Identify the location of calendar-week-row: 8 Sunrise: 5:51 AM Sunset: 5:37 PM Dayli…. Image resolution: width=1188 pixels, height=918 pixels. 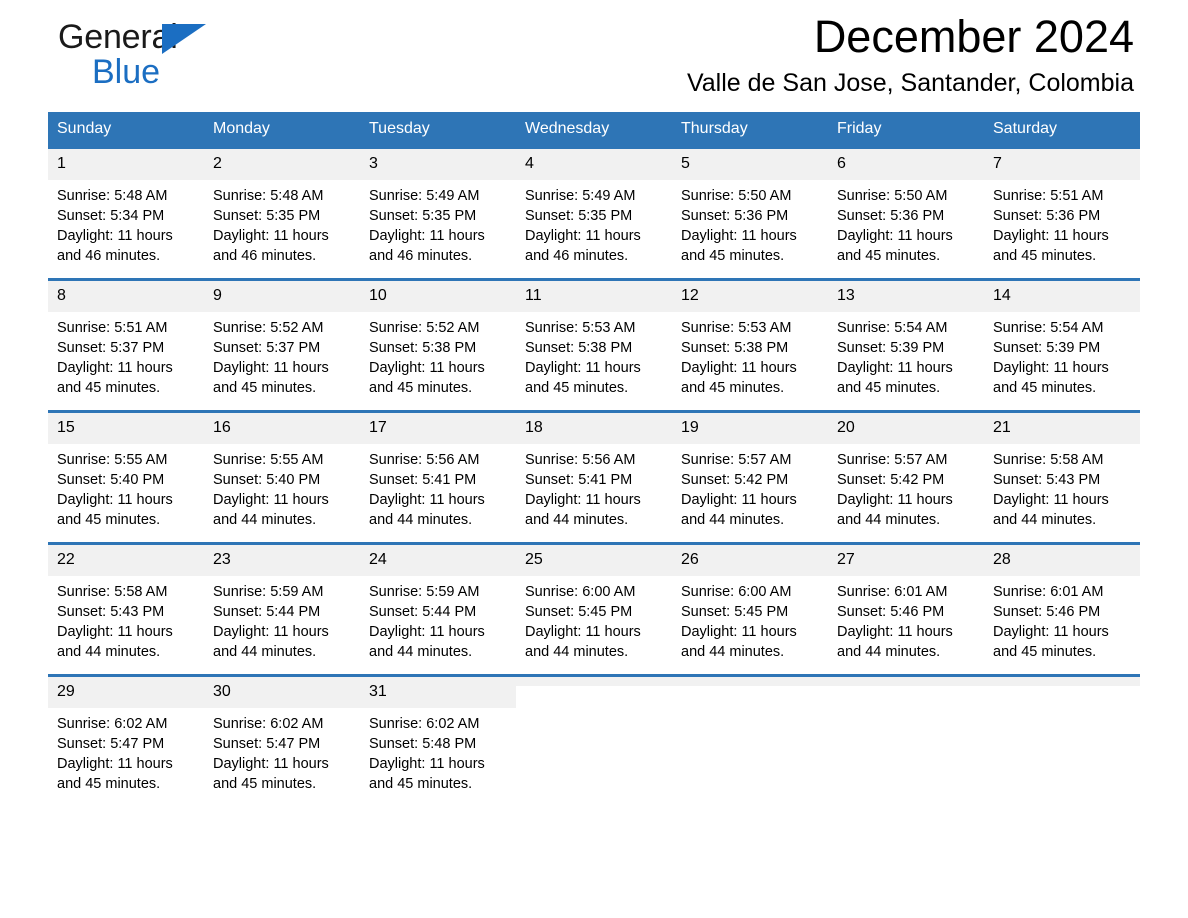
(594, 345).